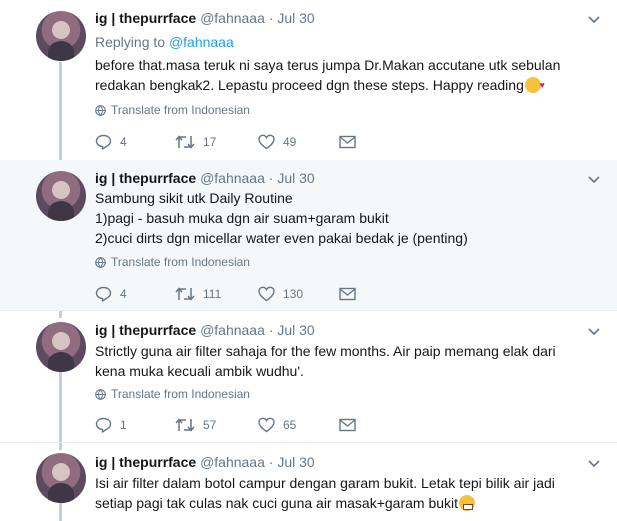  What do you see at coordinates (290, 142) in the screenshot?
I see `like-count: 49` at bounding box center [290, 142].